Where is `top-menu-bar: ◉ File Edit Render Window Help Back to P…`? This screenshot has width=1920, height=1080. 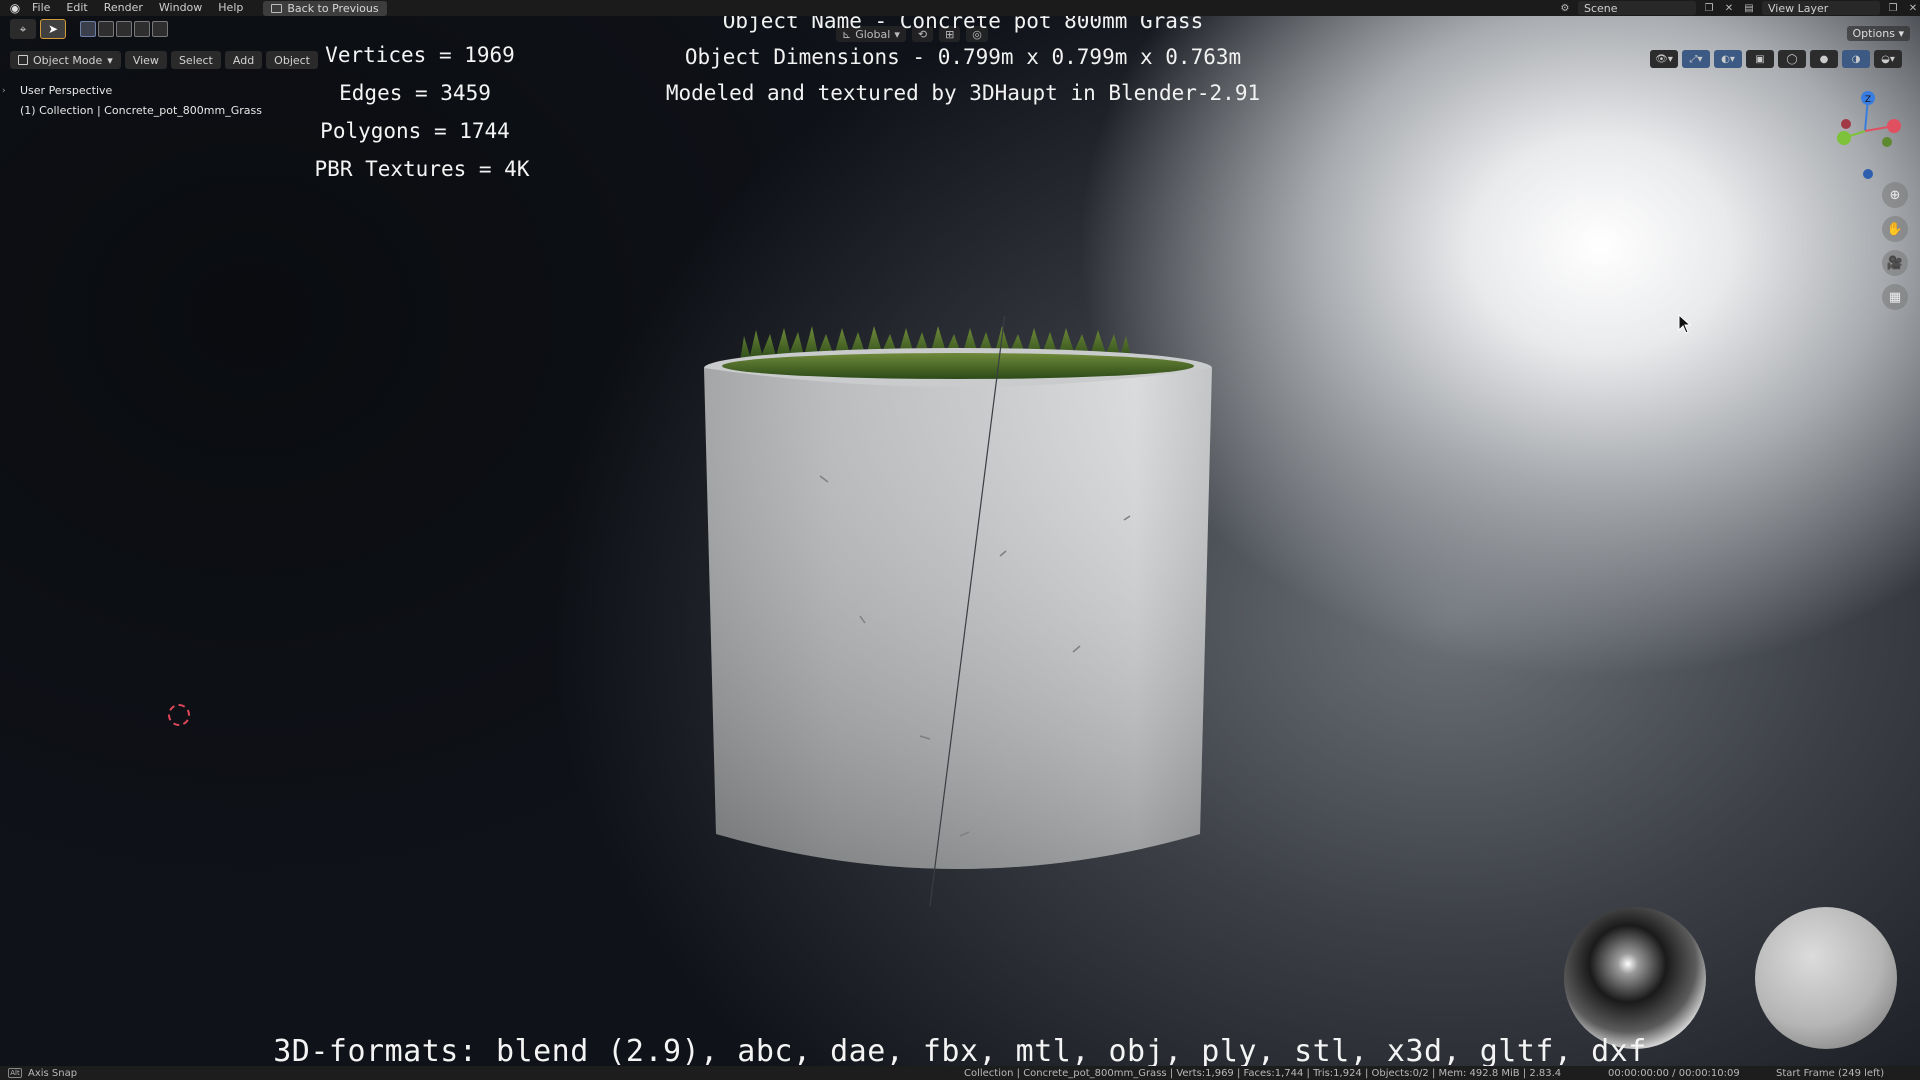 top-menu-bar: ◉ File Edit Render Window Help Back to P… is located at coordinates (960, 8).